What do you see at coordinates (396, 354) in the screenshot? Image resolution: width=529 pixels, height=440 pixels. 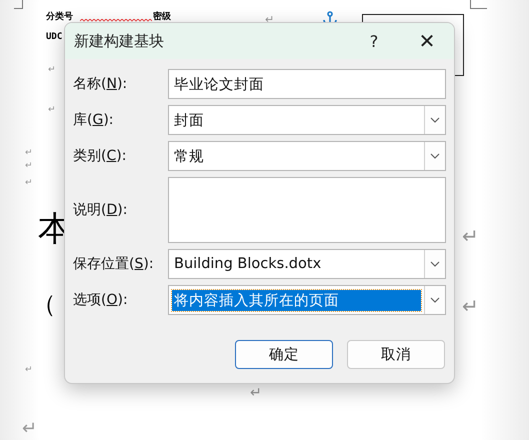 I see `cancel-button: 取消` at bounding box center [396, 354].